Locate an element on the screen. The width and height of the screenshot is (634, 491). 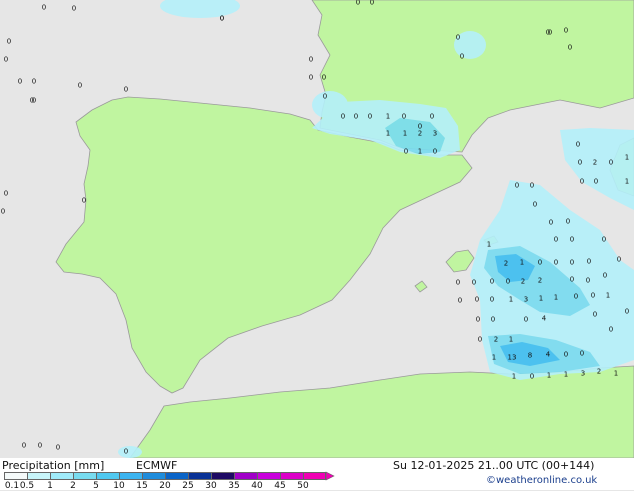
map-title: Precipitation [mm] is located at coordinates (53, 465).